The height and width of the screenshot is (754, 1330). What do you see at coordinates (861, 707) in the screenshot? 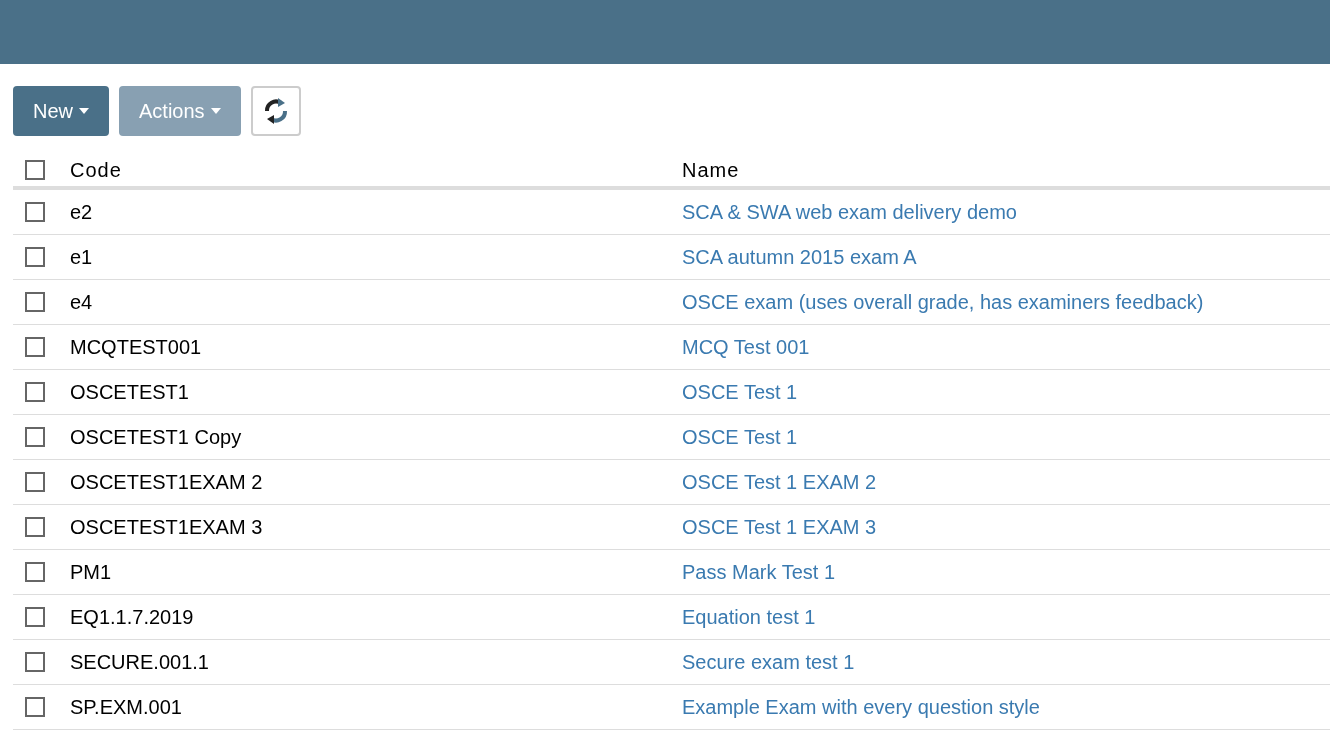
I see `exam-link: Example Exam with every question style` at bounding box center [861, 707].